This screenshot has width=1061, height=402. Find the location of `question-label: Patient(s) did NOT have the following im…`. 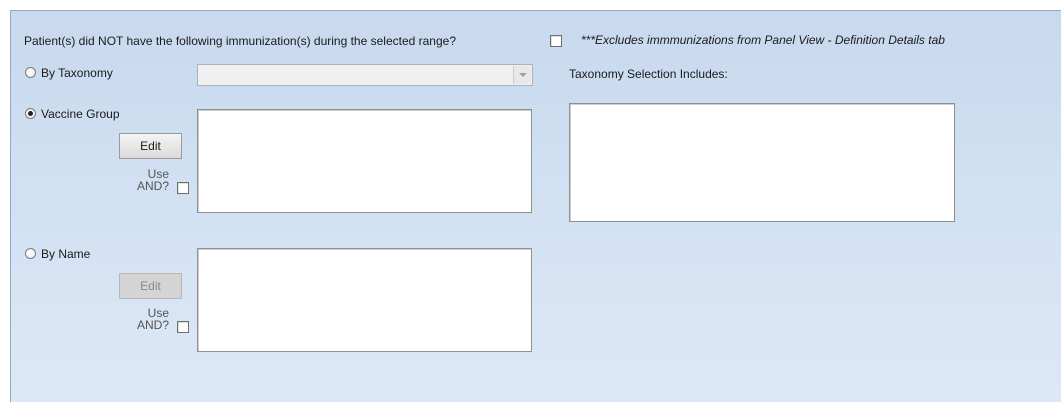

question-label: Patient(s) did NOT have the following im… is located at coordinates (240, 41).